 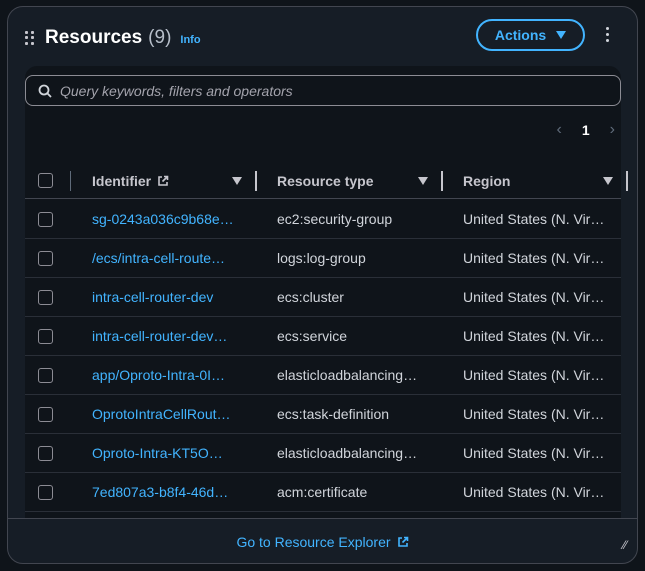 What do you see at coordinates (561, 35) in the screenshot?
I see `caret-down-icon` at bounding box center [561, 35].